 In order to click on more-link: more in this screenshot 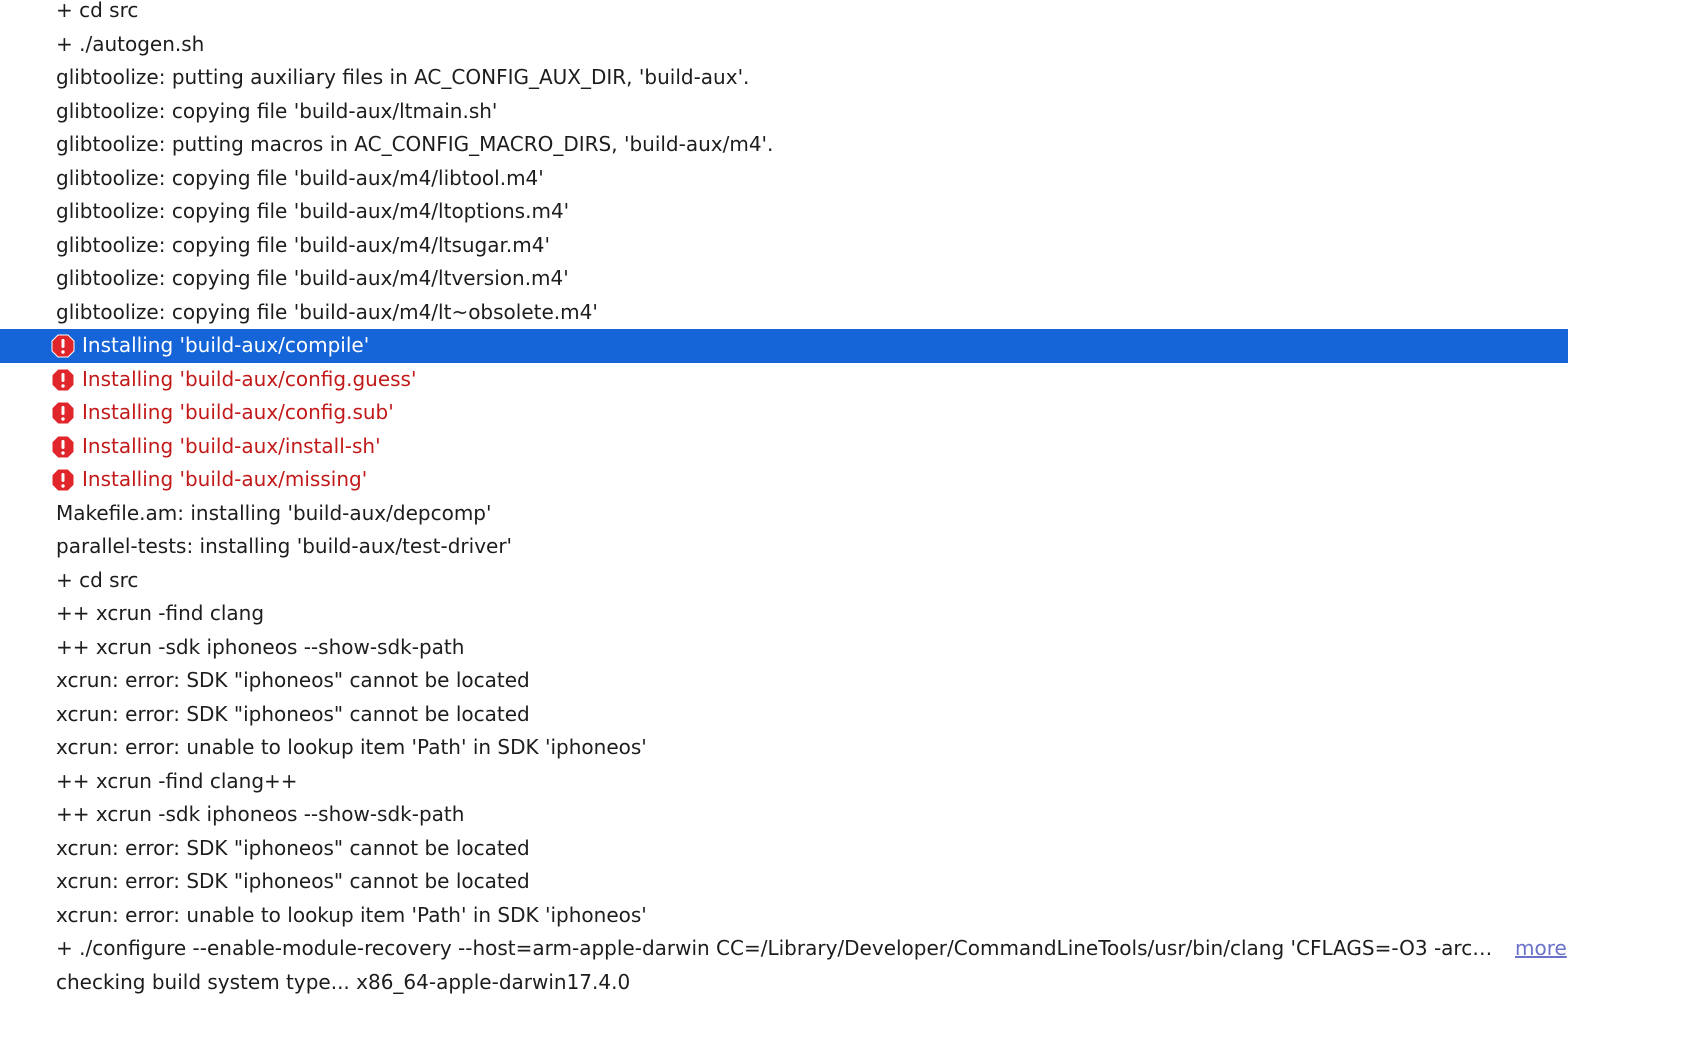, I will do `click(1541, 949)`.